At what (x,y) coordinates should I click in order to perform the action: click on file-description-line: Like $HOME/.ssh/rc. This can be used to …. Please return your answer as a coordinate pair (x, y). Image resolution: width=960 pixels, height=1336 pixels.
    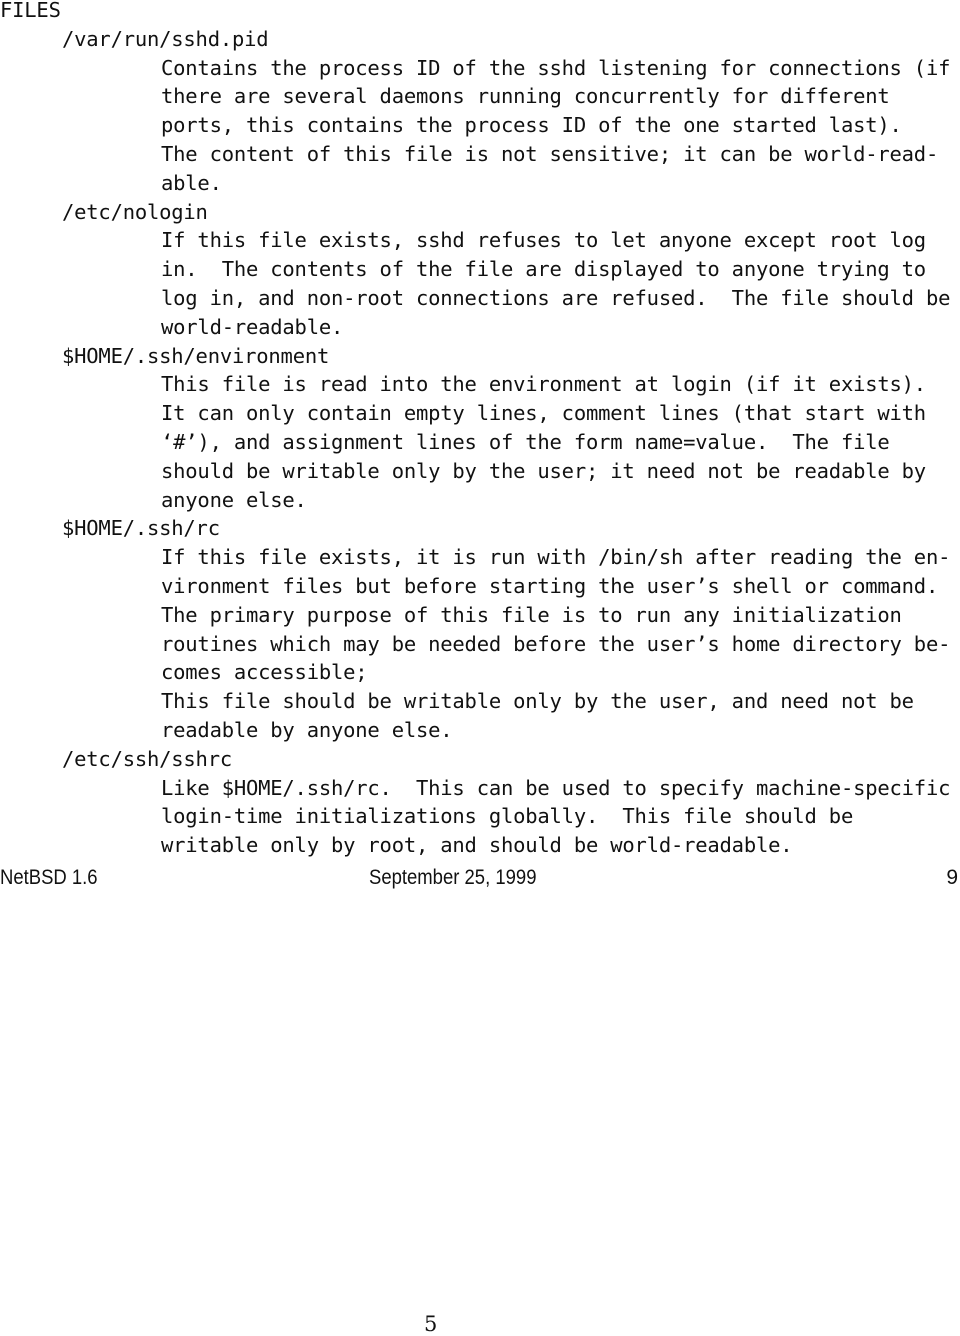
    Looking at the image, I should click on (556, 787).